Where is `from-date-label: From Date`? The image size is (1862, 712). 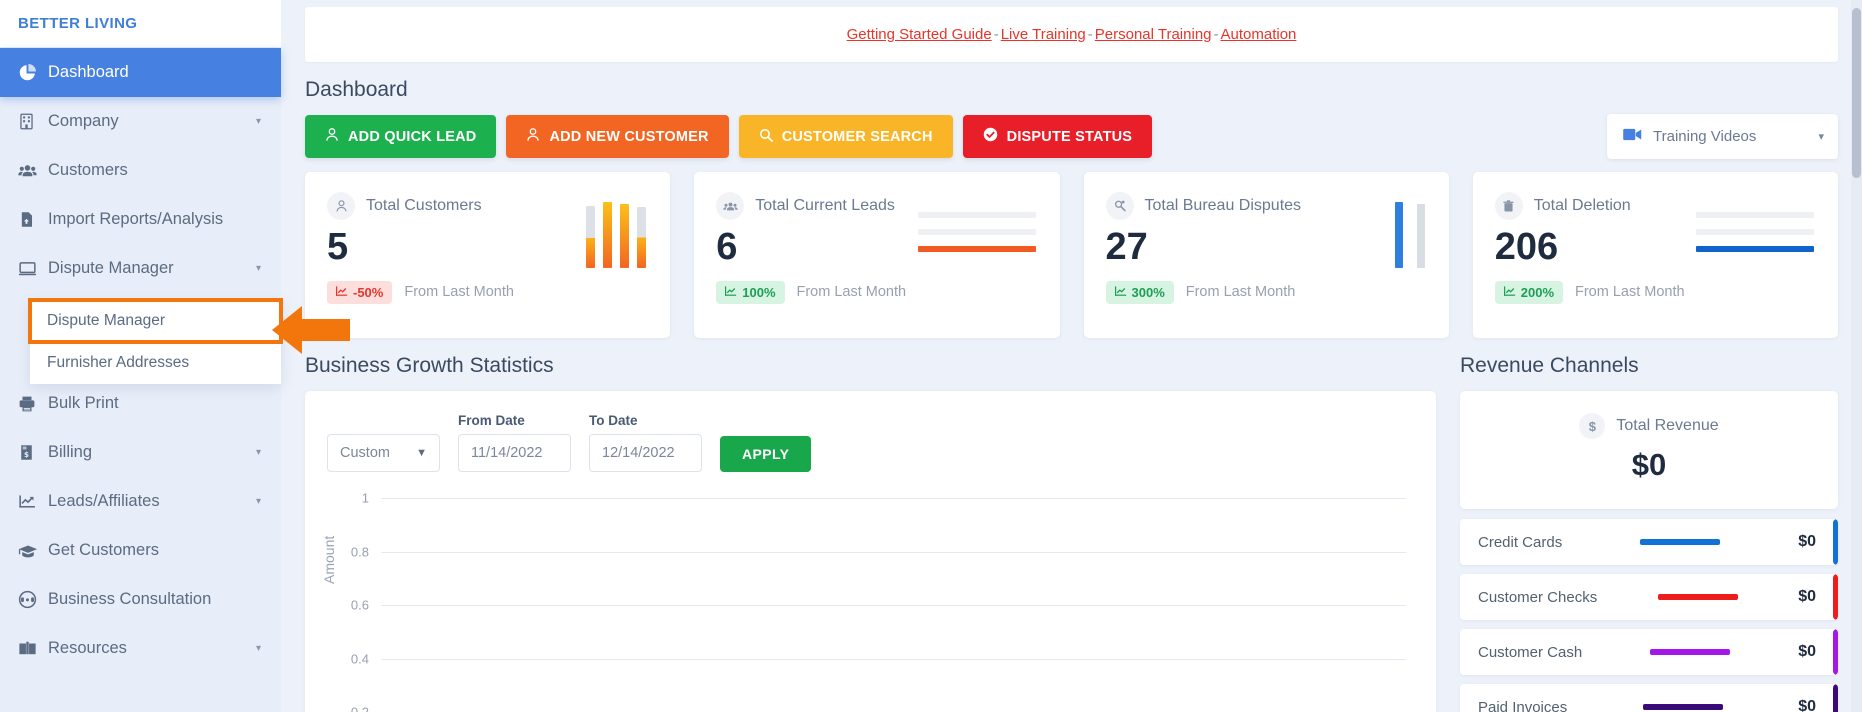
from-date-label: From Date is located at coordinates (491, 420).